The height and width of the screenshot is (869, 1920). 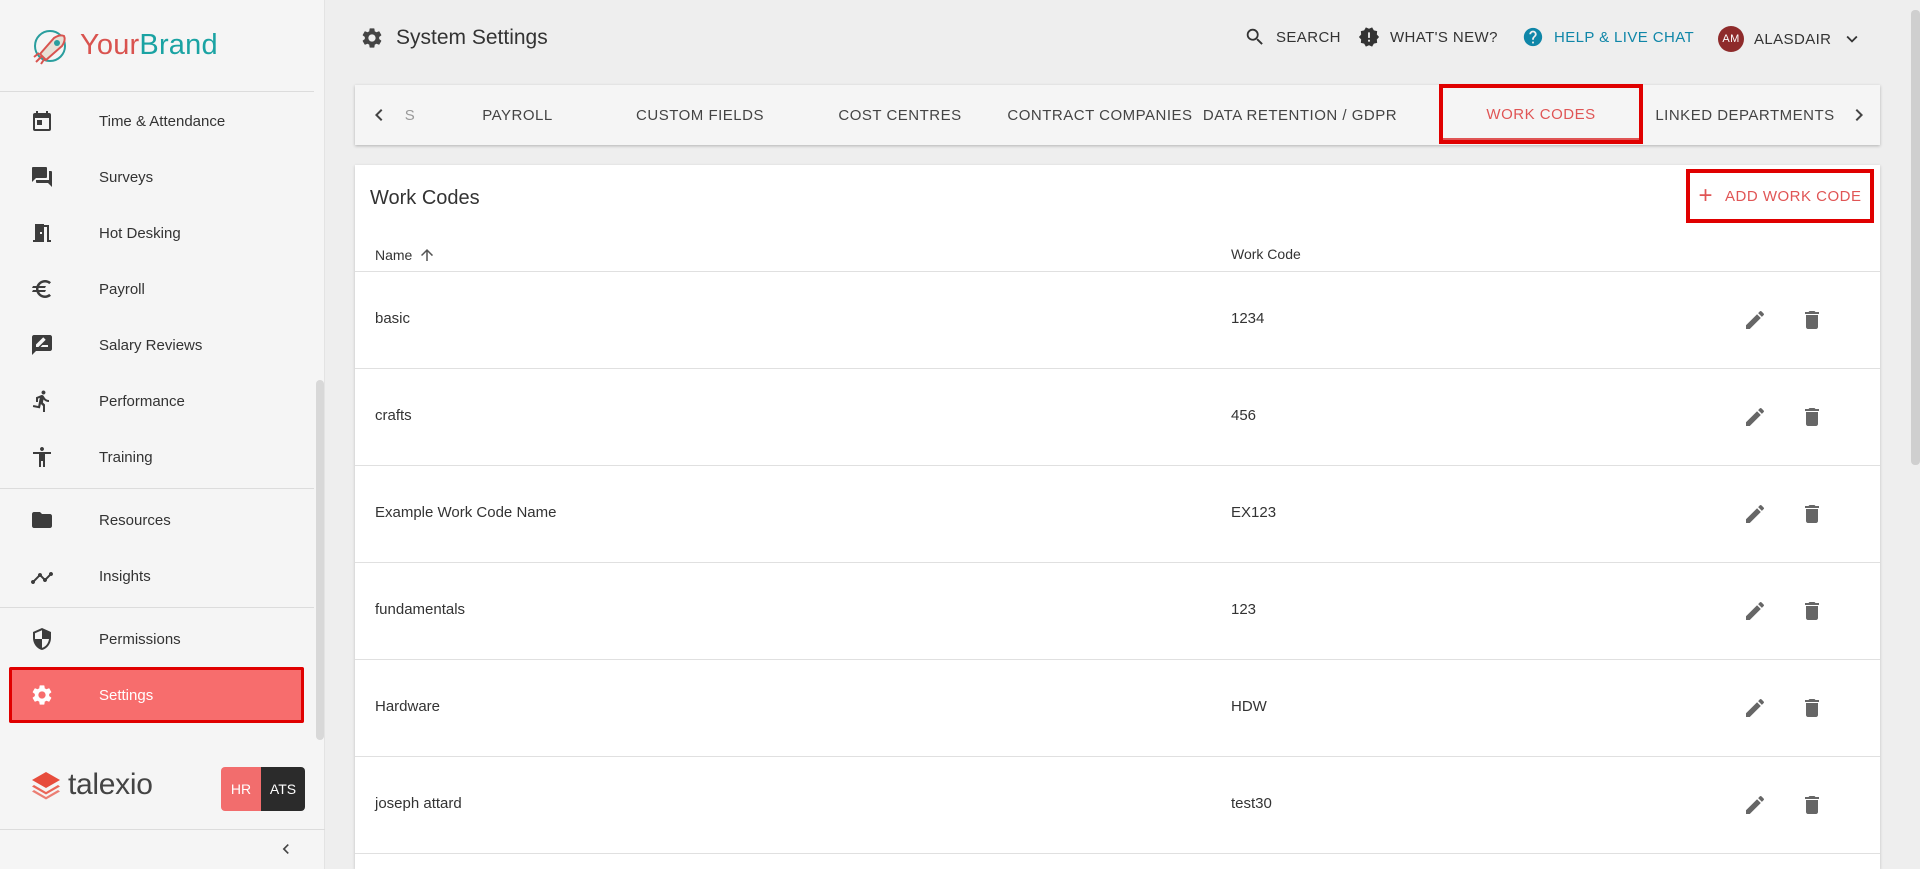 I want to click on sidebar-item-permissions: Permissions, so click(x=157, y=639).